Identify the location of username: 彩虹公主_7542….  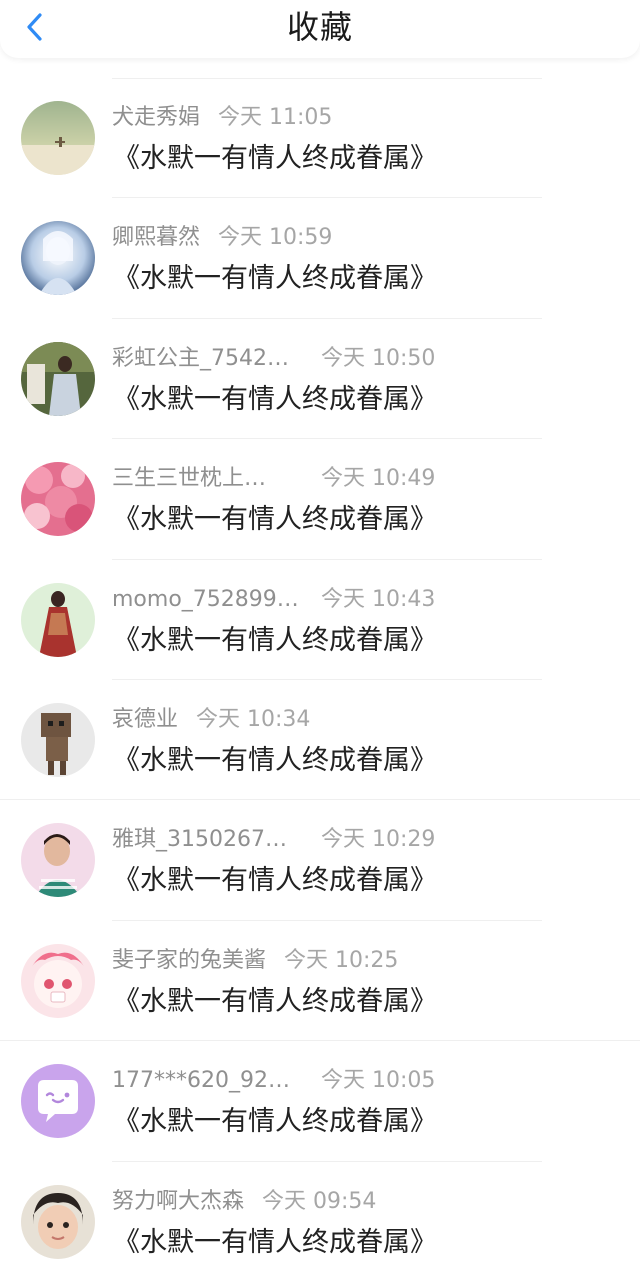
(207, 359).